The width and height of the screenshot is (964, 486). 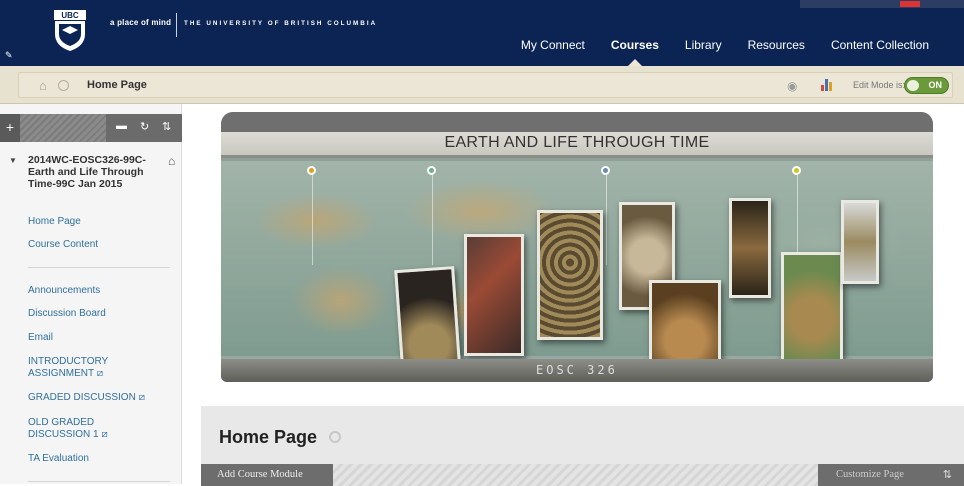 What do you see at coordinates (70, 15) in the screenshot?
I see `svg-text: UBC` at bounding box center [70, 15].